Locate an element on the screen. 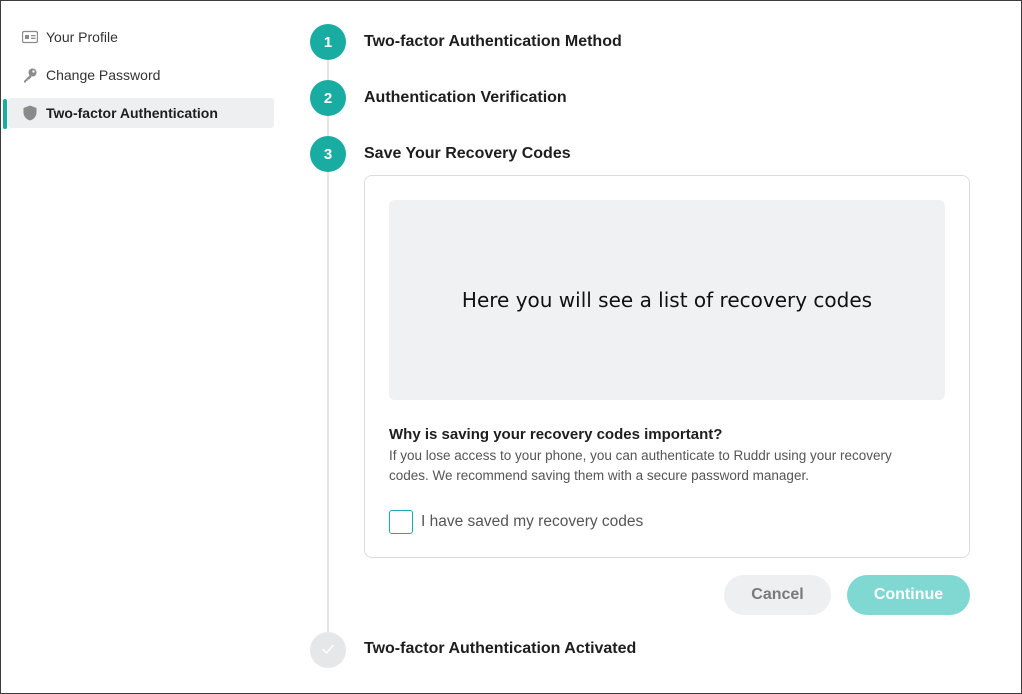 The width and height of the screenshot is (1022, 694). sidebar-item-your-profile: Your Profile is located at coordinates (141, 37).